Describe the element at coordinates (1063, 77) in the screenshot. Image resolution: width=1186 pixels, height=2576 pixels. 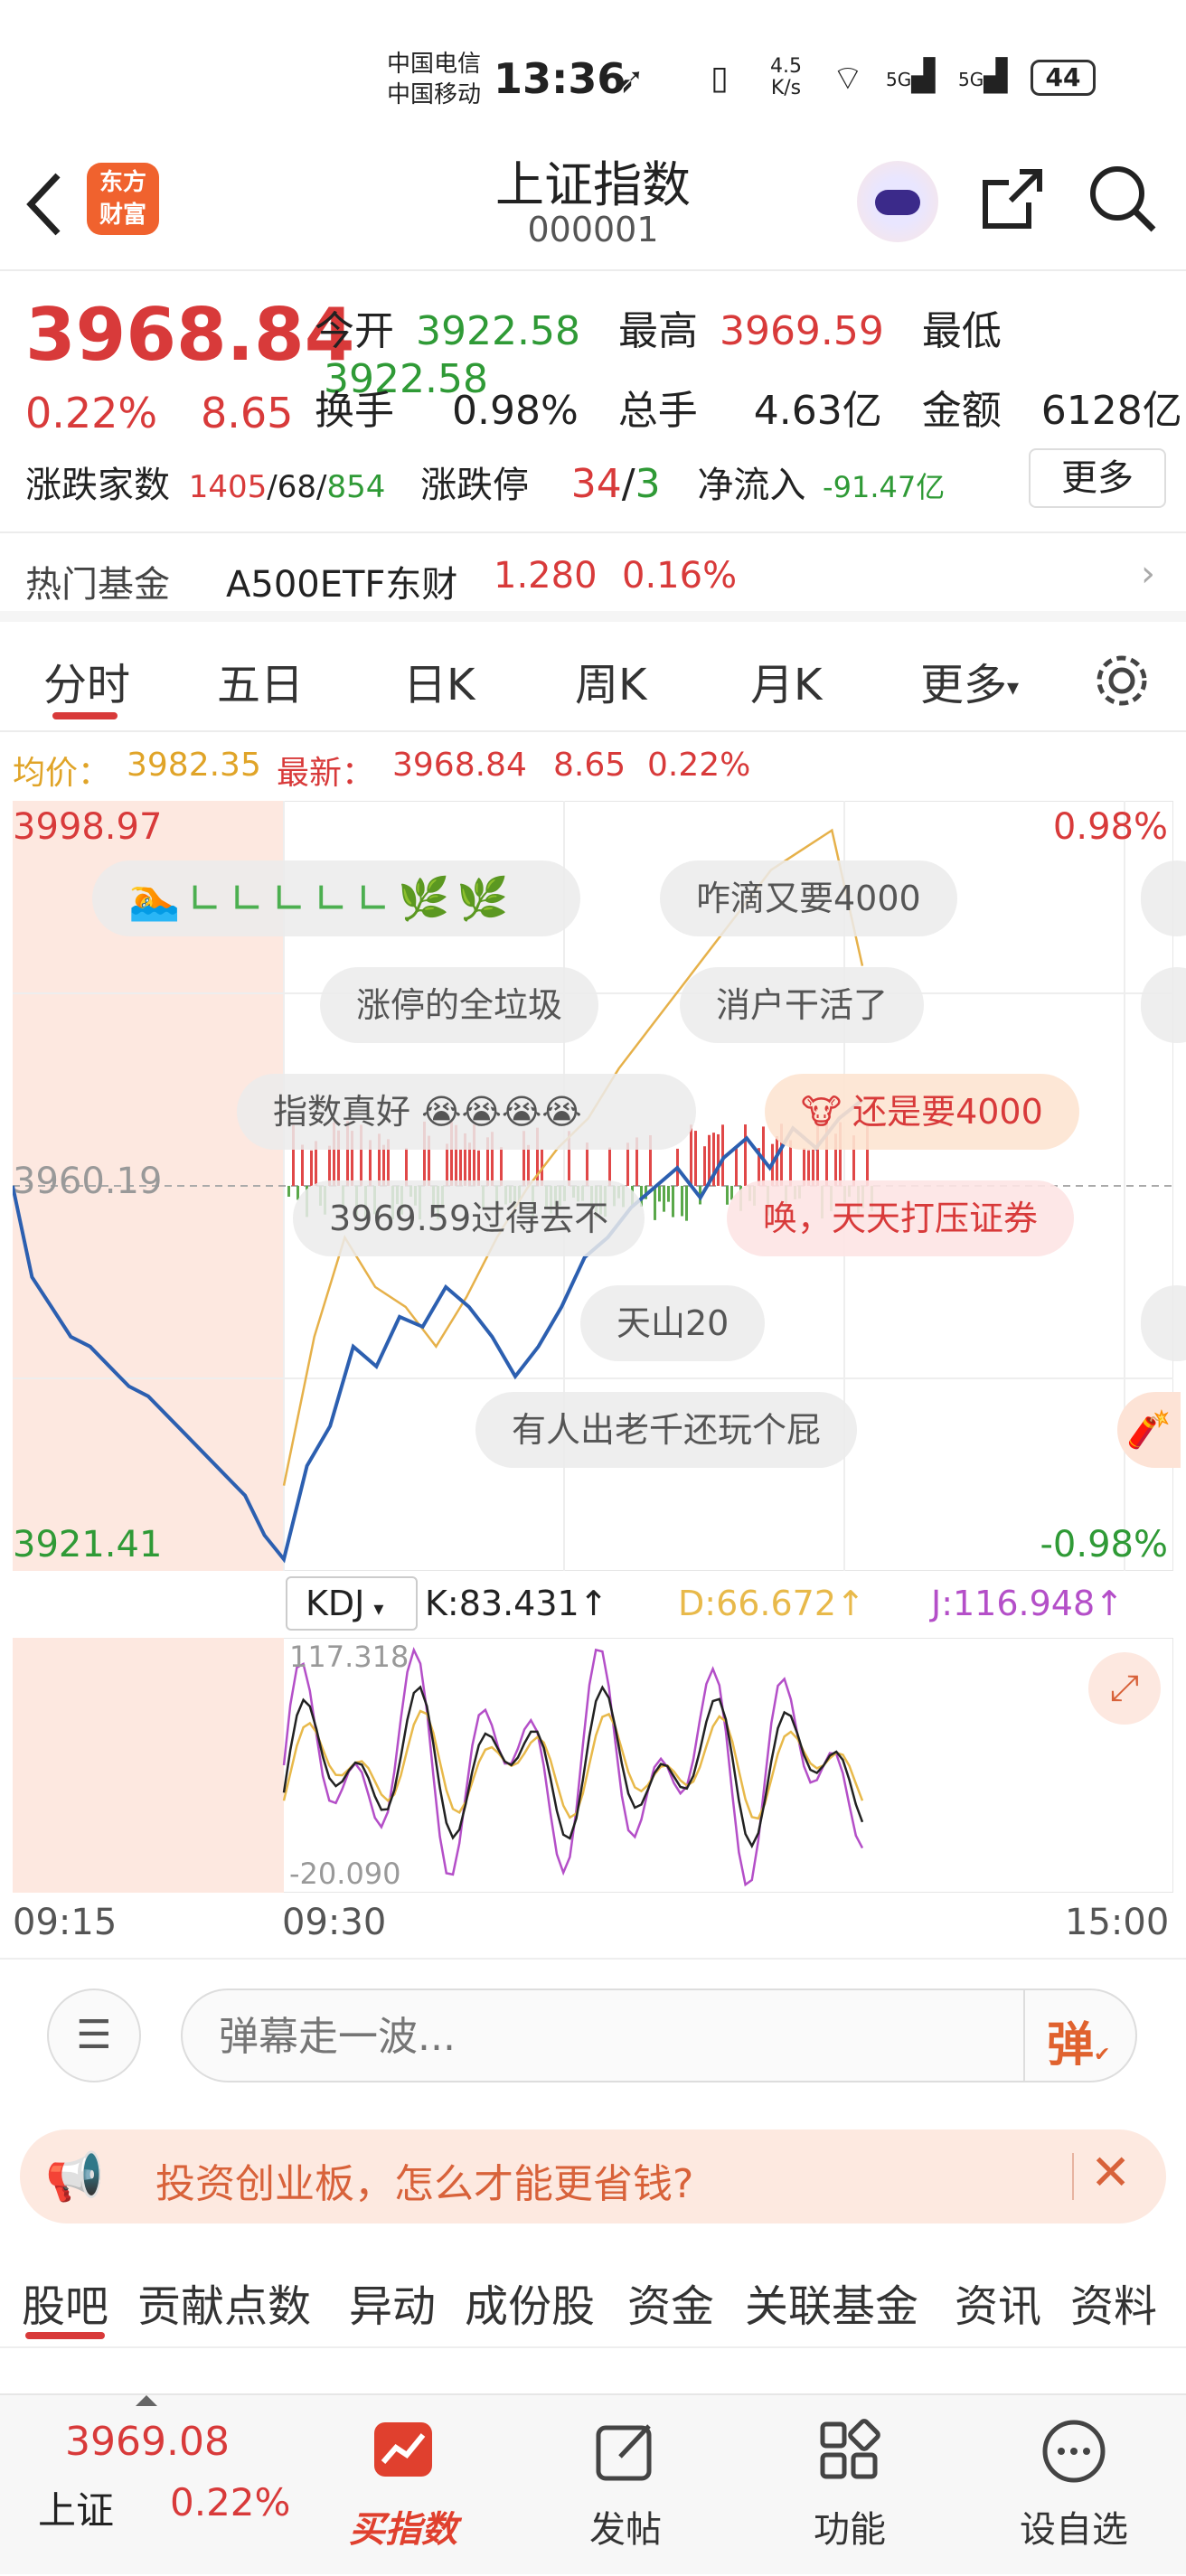
I see `battery-level: 44` at that location.